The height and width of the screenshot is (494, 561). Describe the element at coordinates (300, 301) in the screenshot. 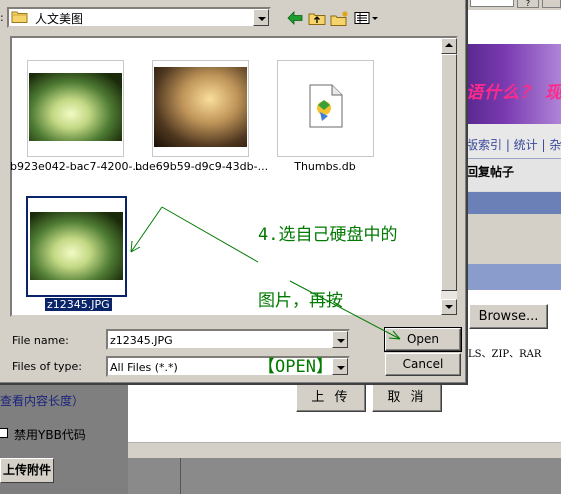

I see `annotation-line-2: 图片，再按` at that location.